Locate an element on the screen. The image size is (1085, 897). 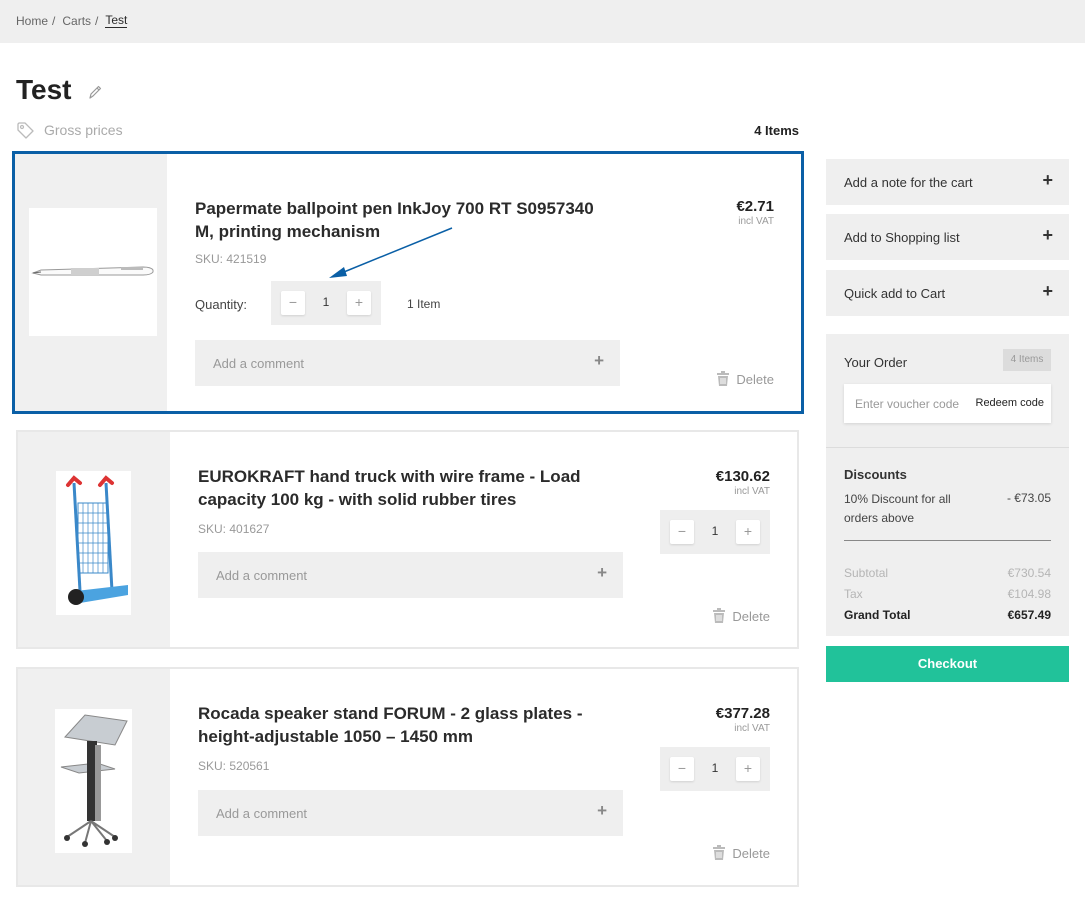
discount-amount: - €73.05 is located at coordinates (1028, 498).